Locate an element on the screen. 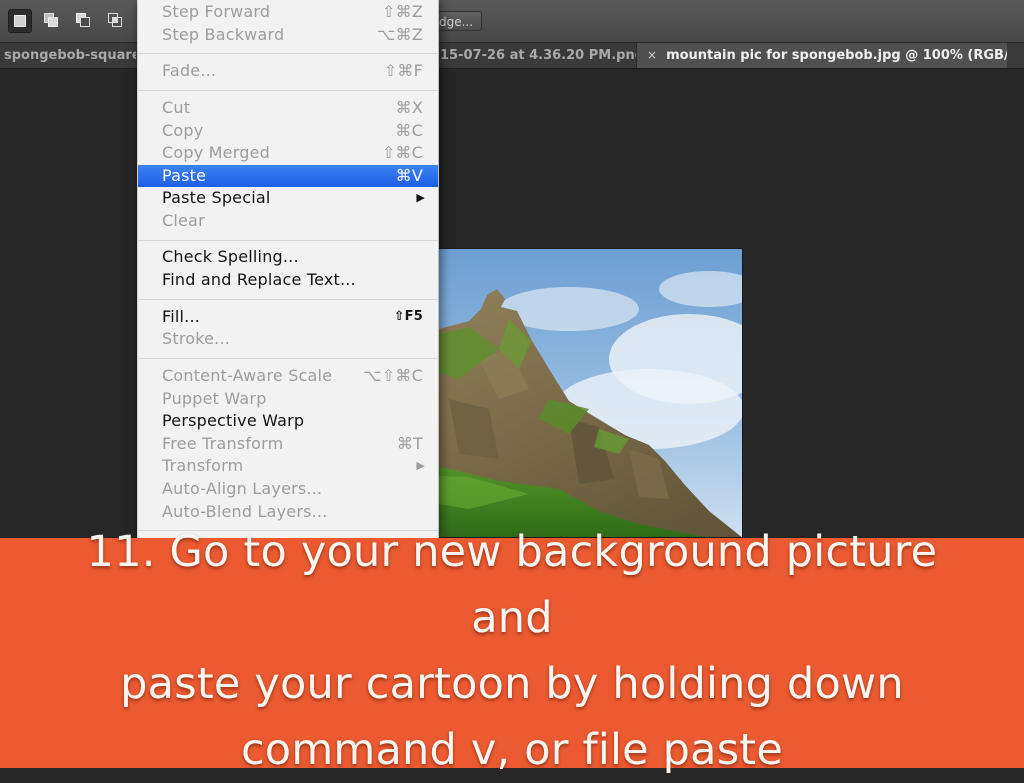  menu-item-step-forward: Step Forward ⇧⌘Z is located at coordinates (288, 12).